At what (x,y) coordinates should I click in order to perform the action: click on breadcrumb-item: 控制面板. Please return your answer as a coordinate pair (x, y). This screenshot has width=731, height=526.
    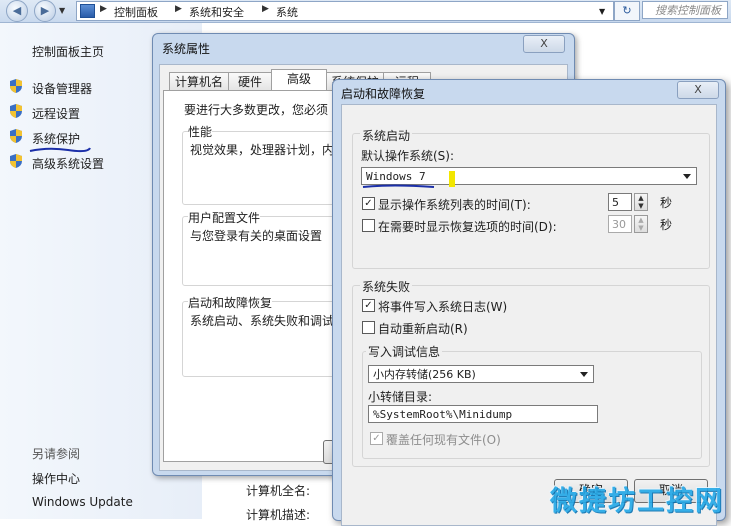
    Looking at the image, I should click on (136, 12).